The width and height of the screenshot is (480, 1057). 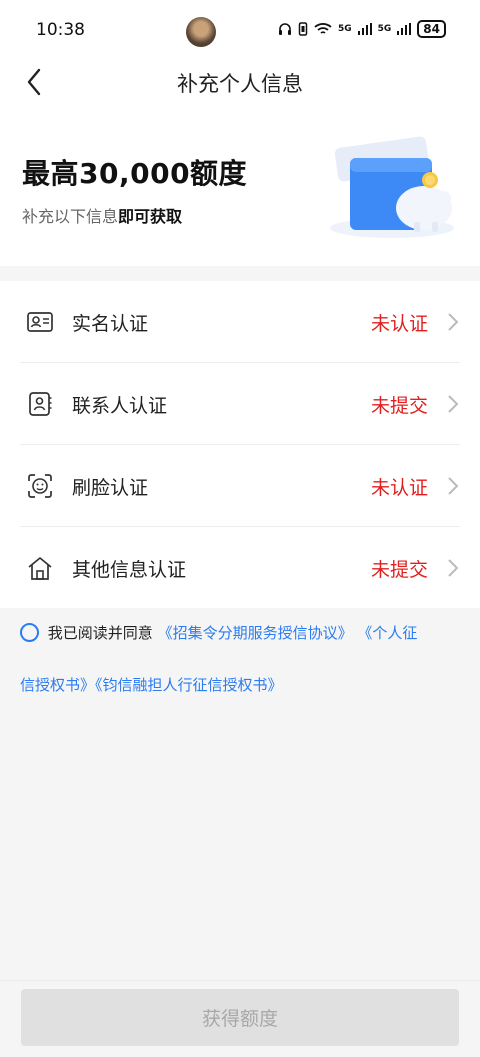 What do you see at coordinates (392, 187) in the screenshot?
I see `wallet-piggybank-illustration` at bounding box center [392, 187].